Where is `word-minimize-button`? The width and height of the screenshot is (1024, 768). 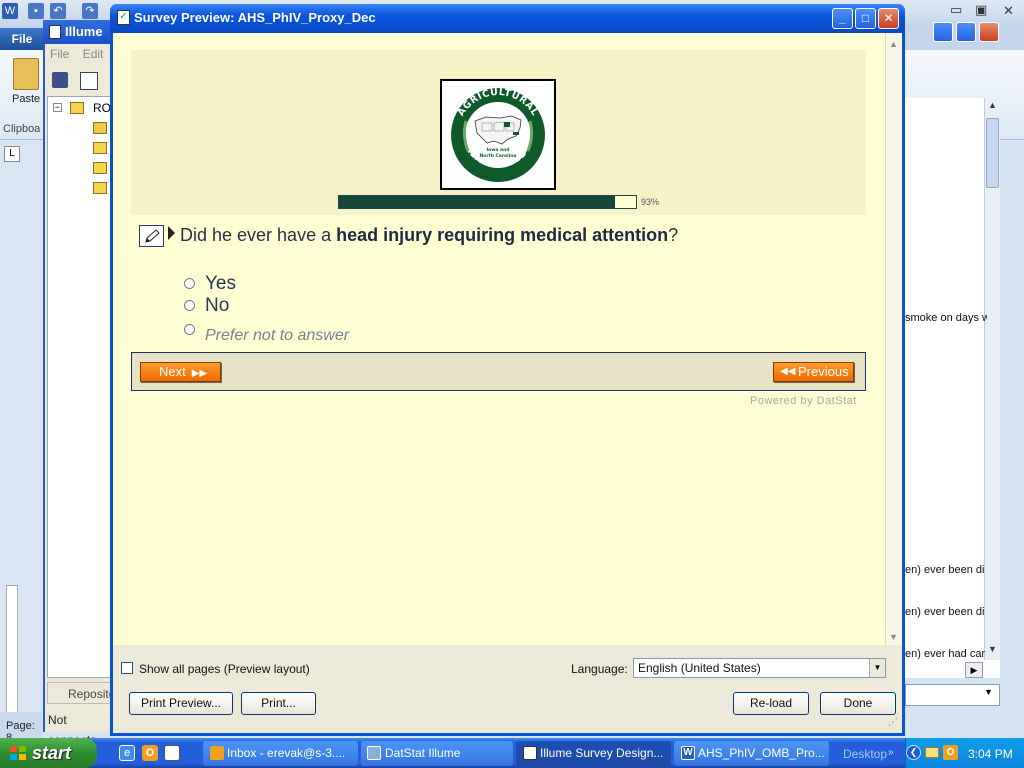 word-minimize-button is located at coordinates (943, 32).